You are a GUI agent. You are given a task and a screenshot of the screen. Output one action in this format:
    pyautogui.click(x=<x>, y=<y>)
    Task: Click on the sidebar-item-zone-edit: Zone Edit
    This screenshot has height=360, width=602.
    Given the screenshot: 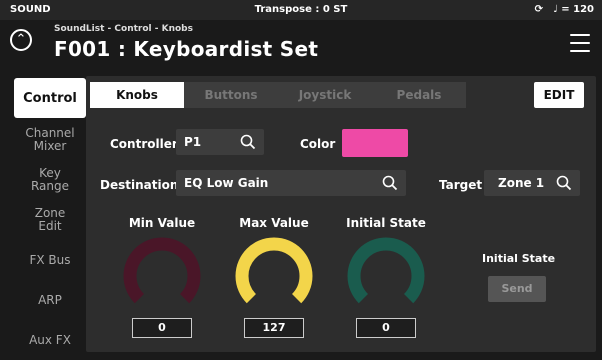 What is the action you would take?
    pyautogui.click(x=50, y=220)
    